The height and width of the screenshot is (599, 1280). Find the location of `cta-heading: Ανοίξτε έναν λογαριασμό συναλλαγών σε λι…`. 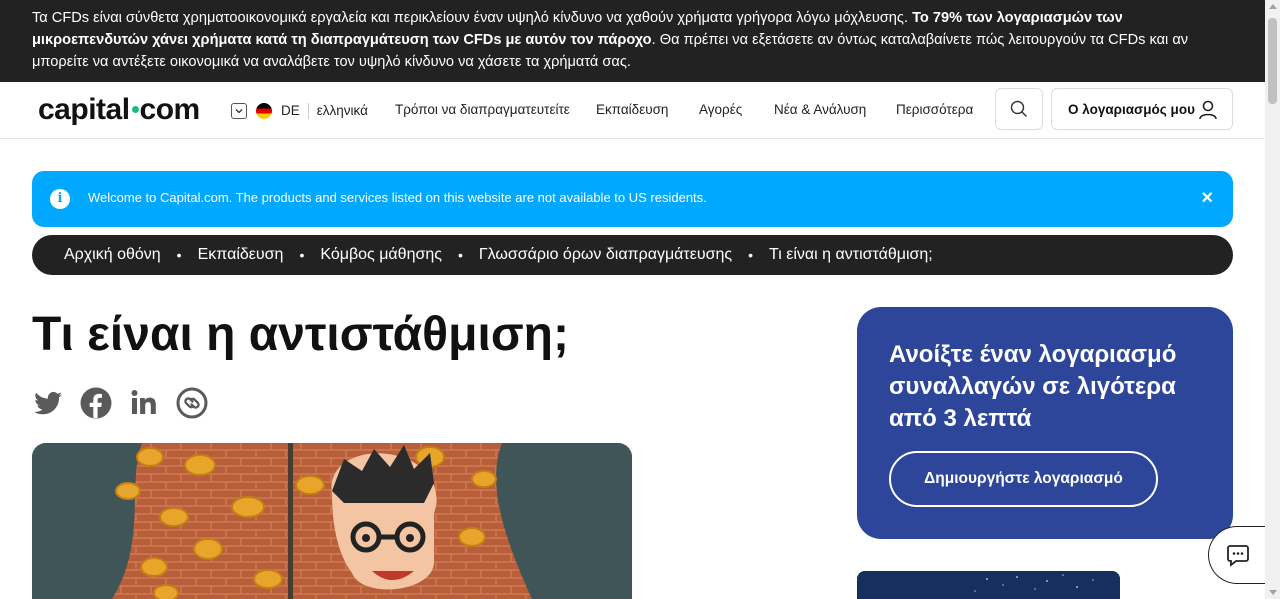

cta-heading: Ανοίξτε έναν λογαριασμό συναλλαγών σε λι… is located at coordinates (1033, 386).